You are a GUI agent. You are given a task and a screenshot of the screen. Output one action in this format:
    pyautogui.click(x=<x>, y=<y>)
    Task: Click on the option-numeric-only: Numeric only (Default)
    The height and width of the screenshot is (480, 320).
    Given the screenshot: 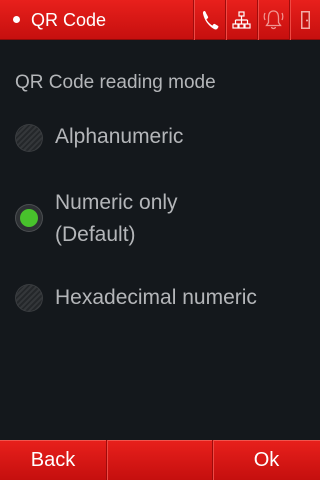 What is the action you would take?
    pyautogui.click(x=160, y=220)
    